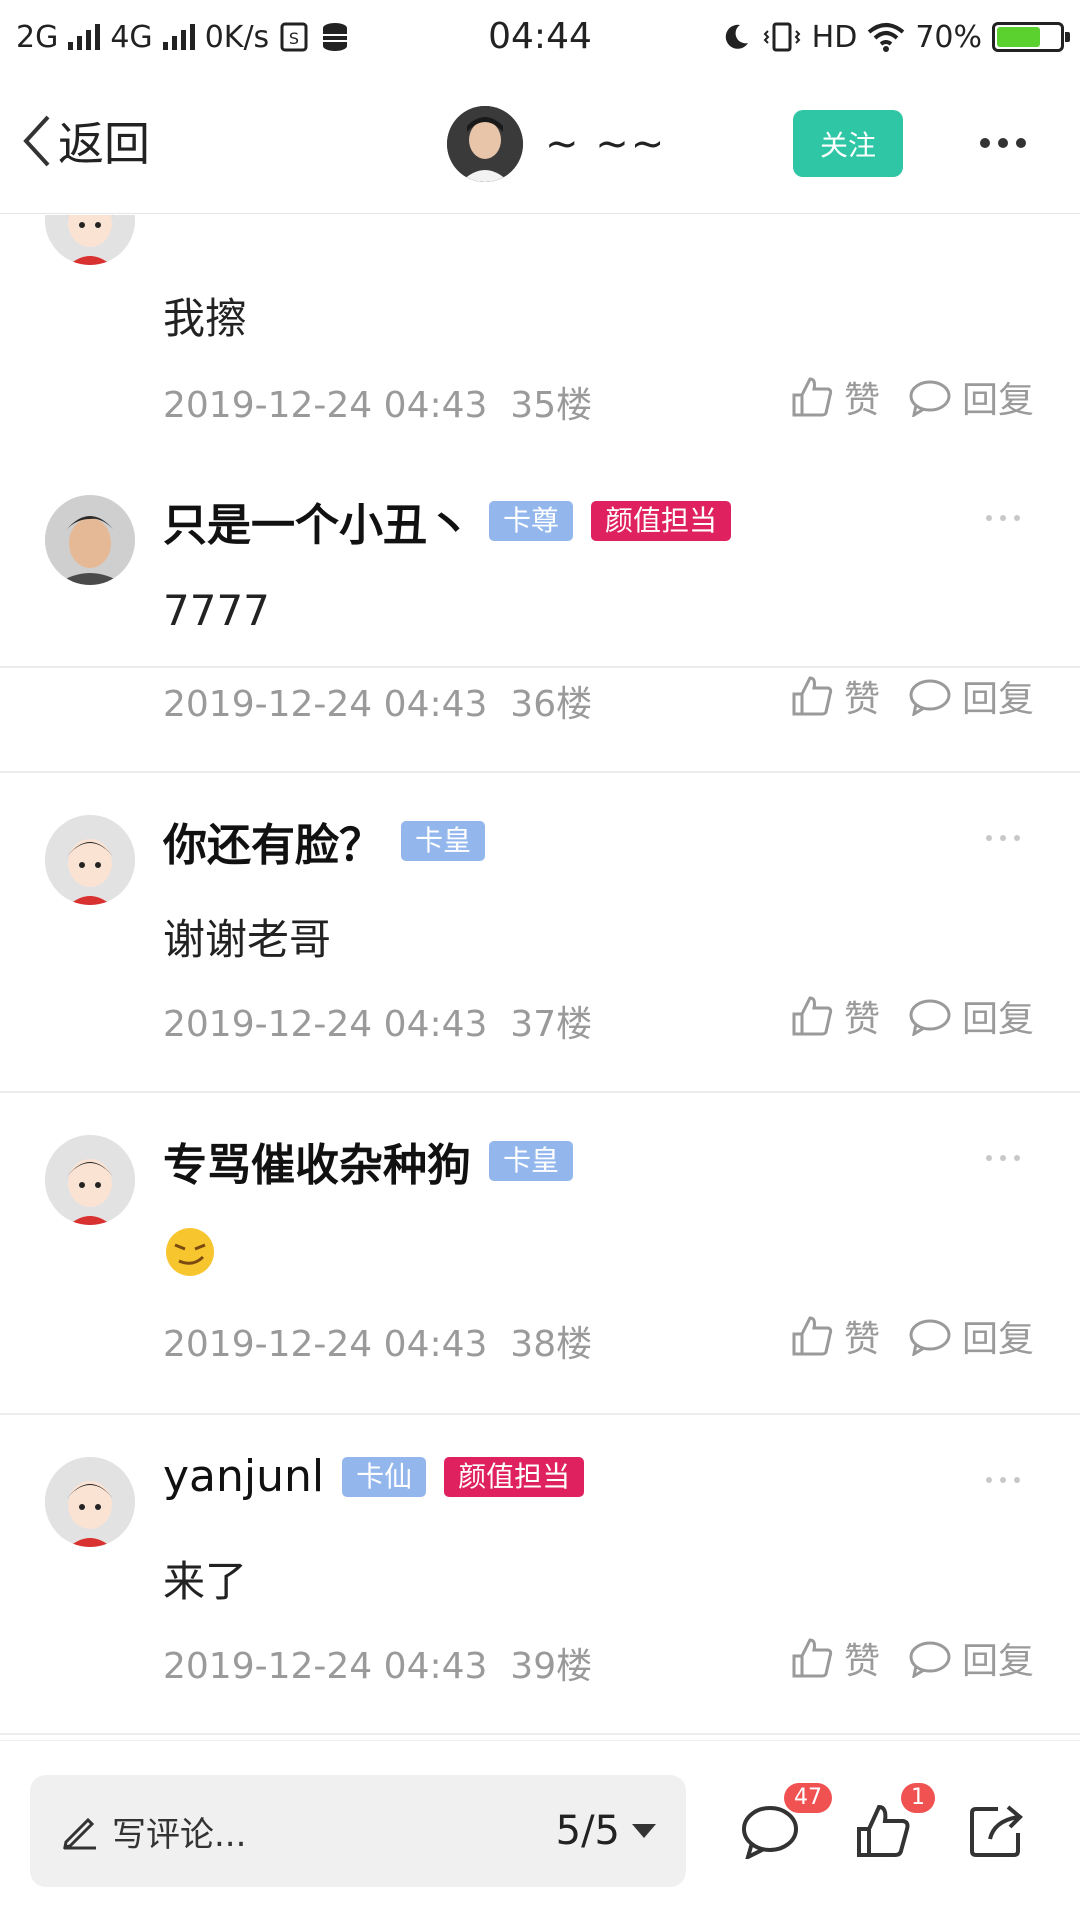  Describe the element at coordinates (216, 610) in the screenshot. I see `comment-text: 7777` at that location.